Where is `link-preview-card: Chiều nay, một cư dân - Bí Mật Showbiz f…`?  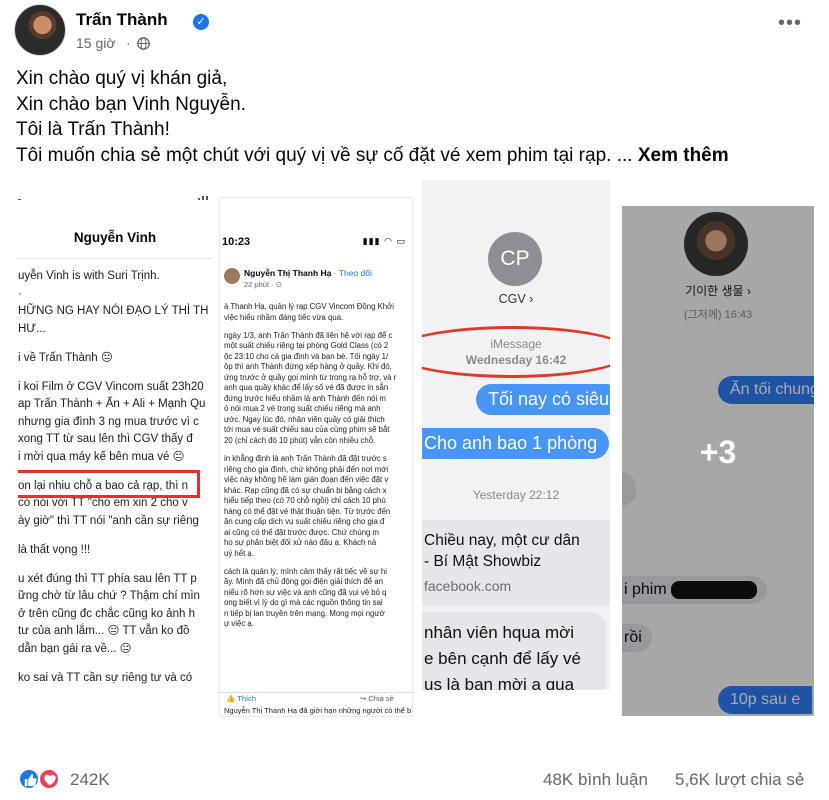 link-preview-card: Chiều nay, một cư dân - Bí Mật Showbiz f… is located at coordinates (516, 563).